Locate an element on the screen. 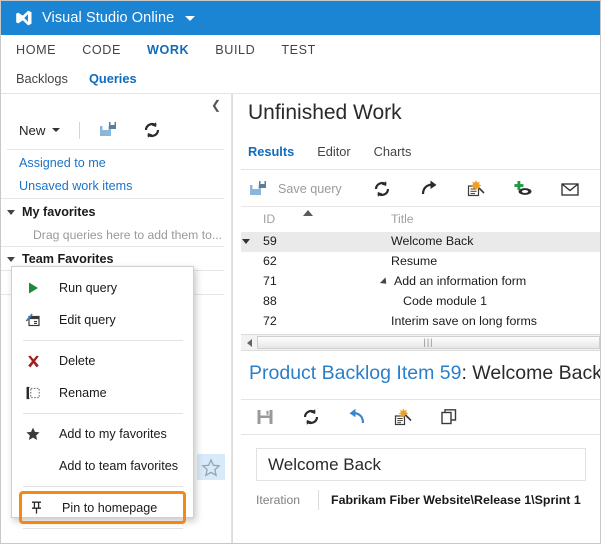 The width and height of the screenshot is (601, 544). child-collapse-icon is located at coordinates (384, 282).